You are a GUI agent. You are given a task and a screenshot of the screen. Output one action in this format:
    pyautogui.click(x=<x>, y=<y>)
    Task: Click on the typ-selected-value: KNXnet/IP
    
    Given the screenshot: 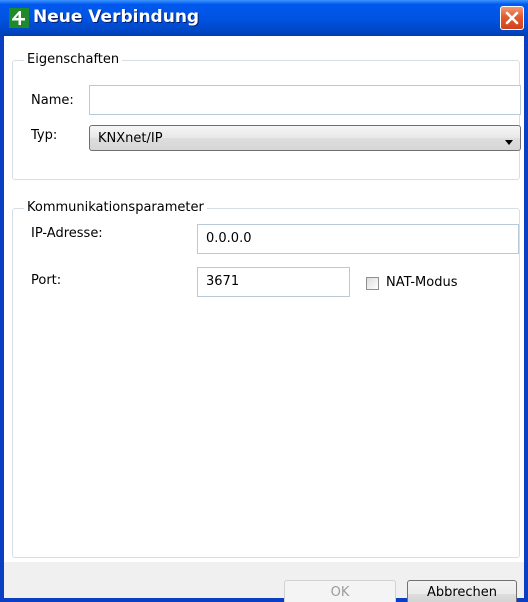 What is the action you would take?
    pyautogui.click(x=130, y=138)
    